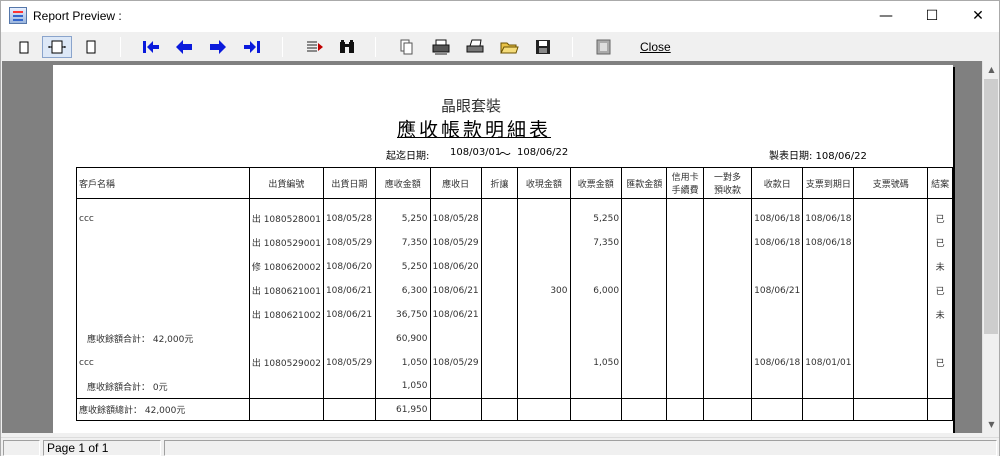 The width and height of the screenshot is (1000, 456). I want to click on table-cell: 61,950, so click(402, 409).